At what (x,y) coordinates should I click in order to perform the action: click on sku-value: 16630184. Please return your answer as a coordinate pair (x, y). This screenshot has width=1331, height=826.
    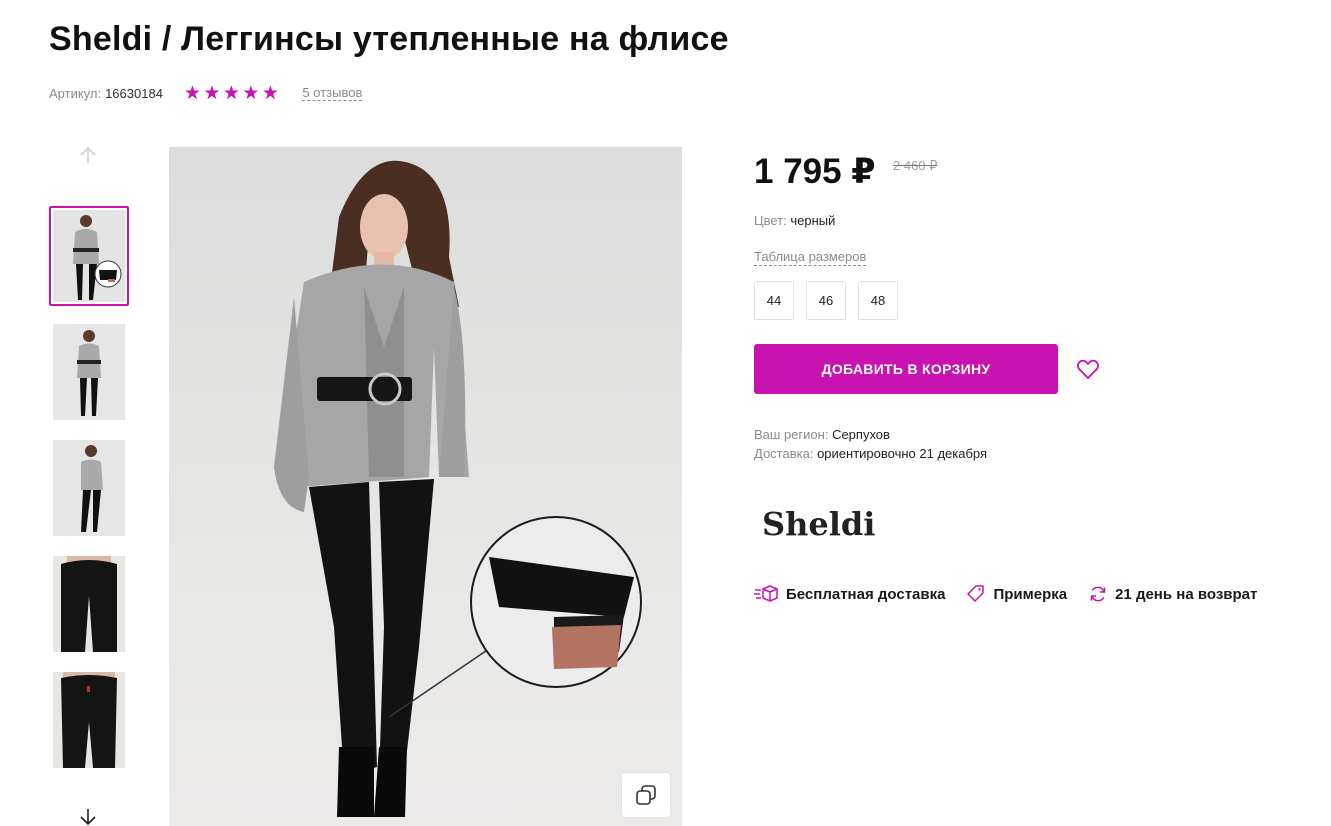
    Looking at the image, I should click on (134, 93).